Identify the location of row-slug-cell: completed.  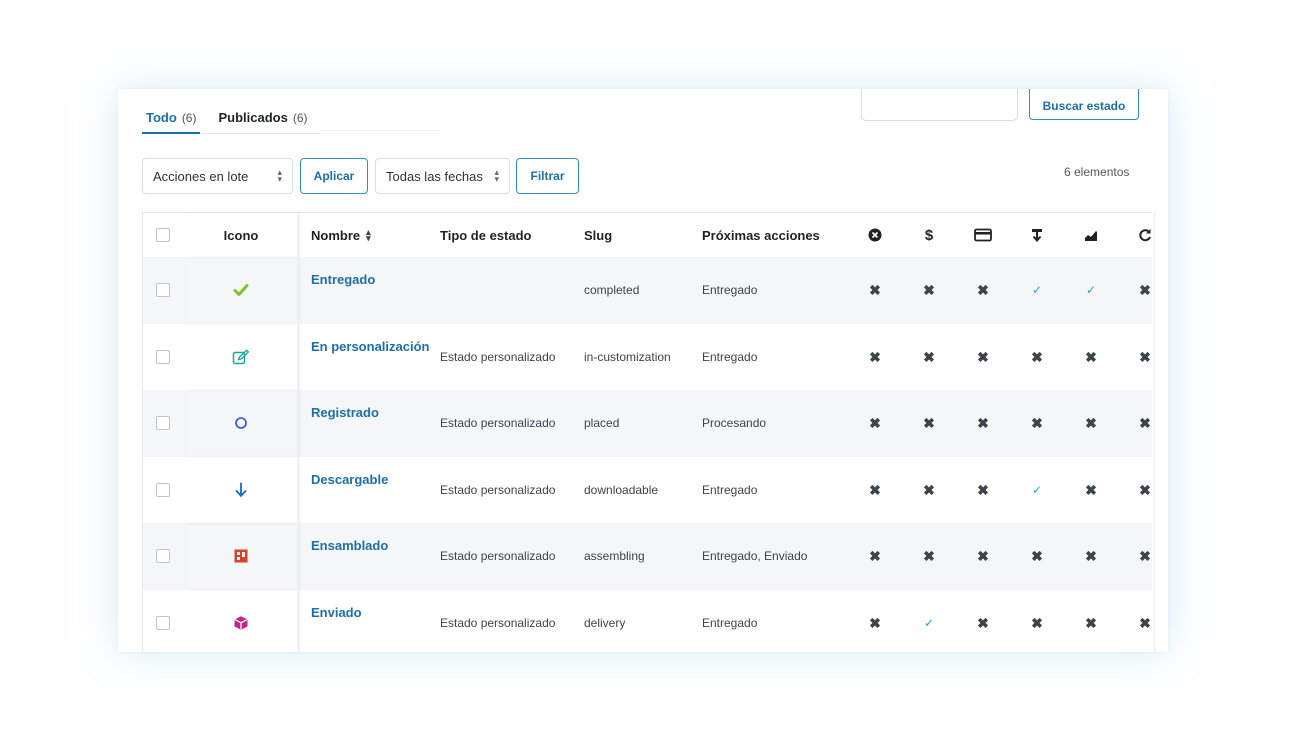
(643, 290).